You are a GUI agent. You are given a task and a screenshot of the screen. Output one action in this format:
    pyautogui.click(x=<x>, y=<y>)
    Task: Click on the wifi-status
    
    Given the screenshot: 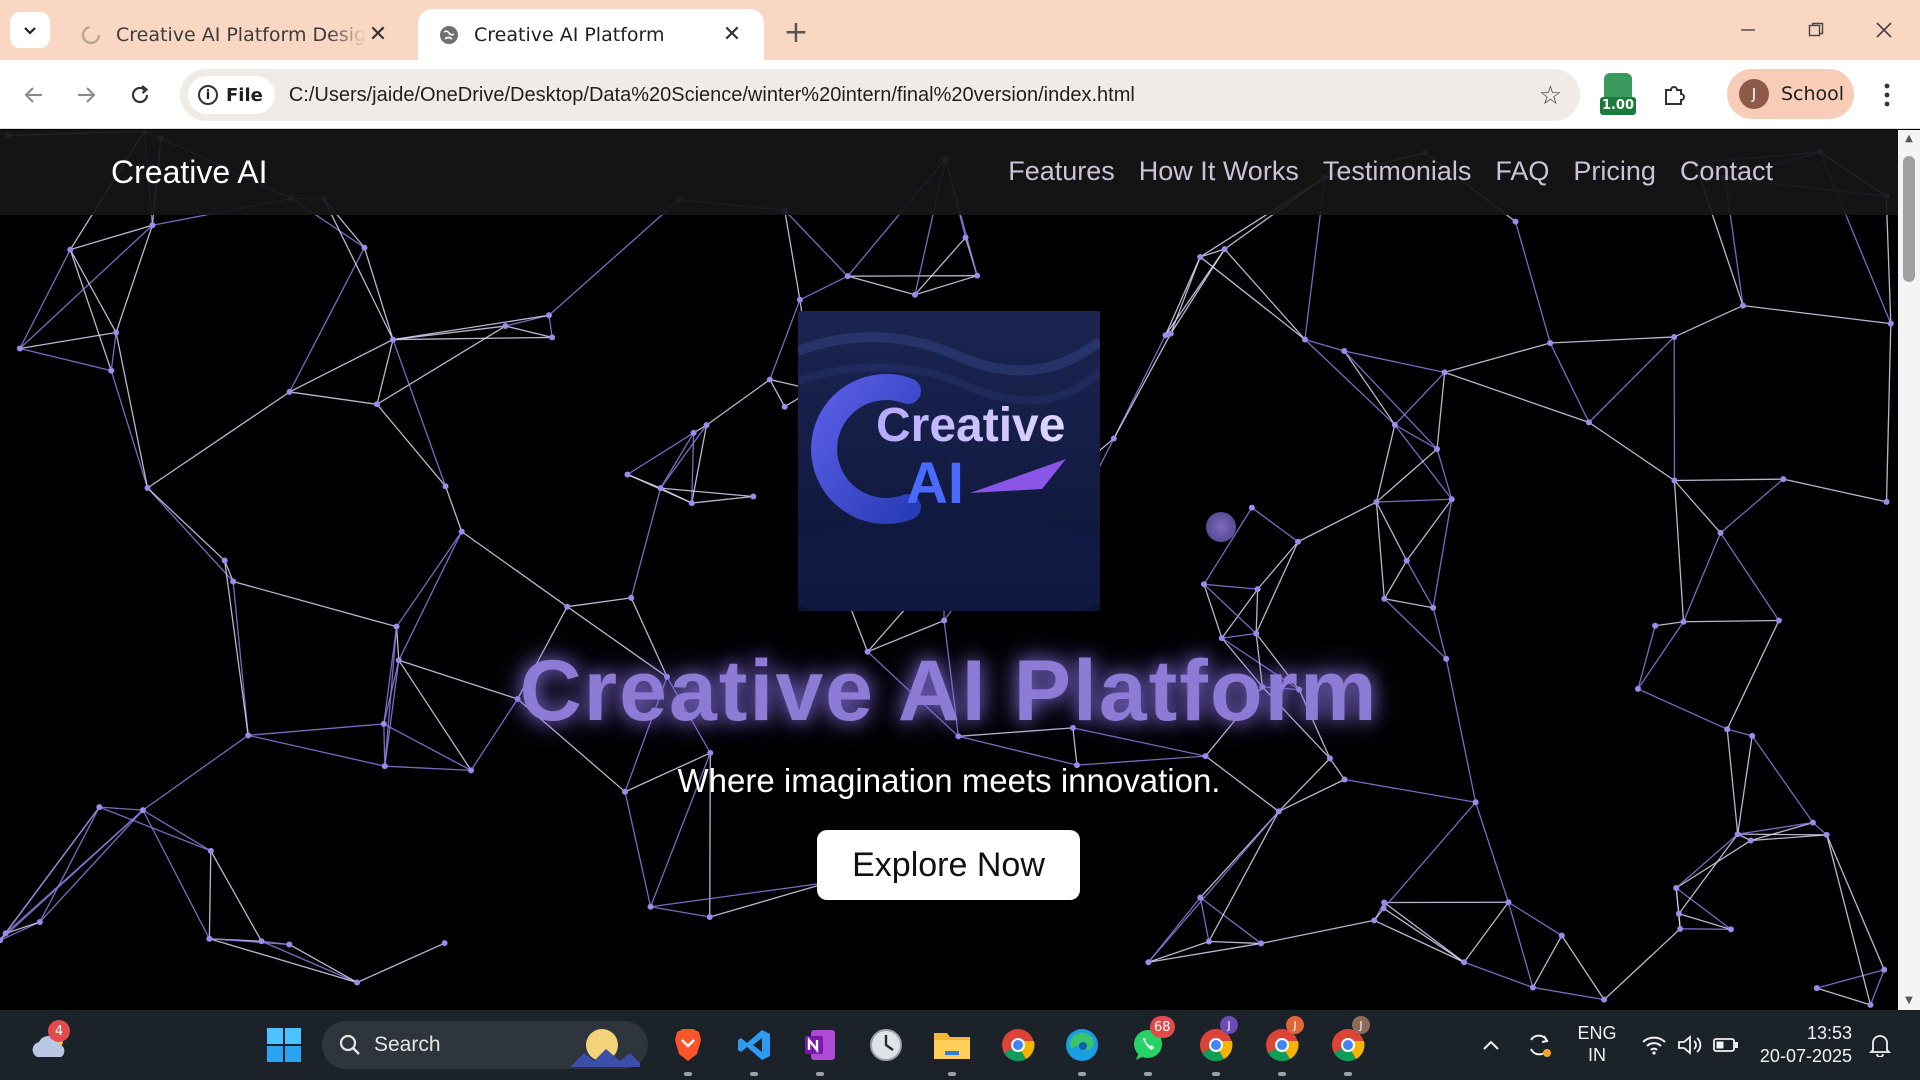 What is the action you would take?
    pyautogui.click(x=1654, y=1045)
    